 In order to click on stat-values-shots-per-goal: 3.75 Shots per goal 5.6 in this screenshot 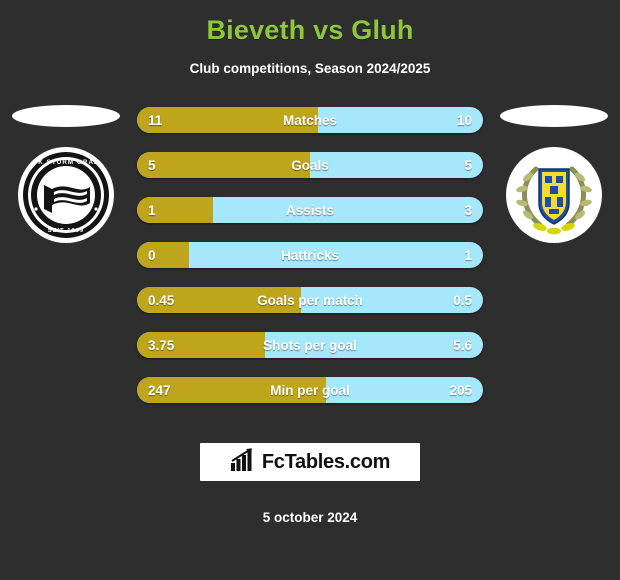, I will do `click(310, 345)`.